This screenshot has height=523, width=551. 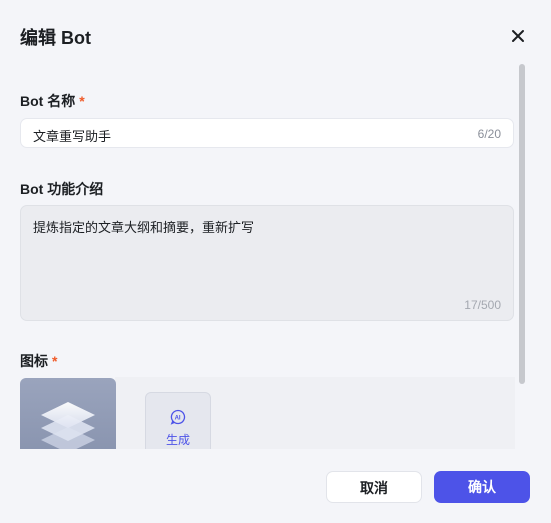 What do you see at coordinates (267, 133) in the screenshot?
I see `bot-name-input: 文章重写助手 6/20` at bounding box center [267, 133].